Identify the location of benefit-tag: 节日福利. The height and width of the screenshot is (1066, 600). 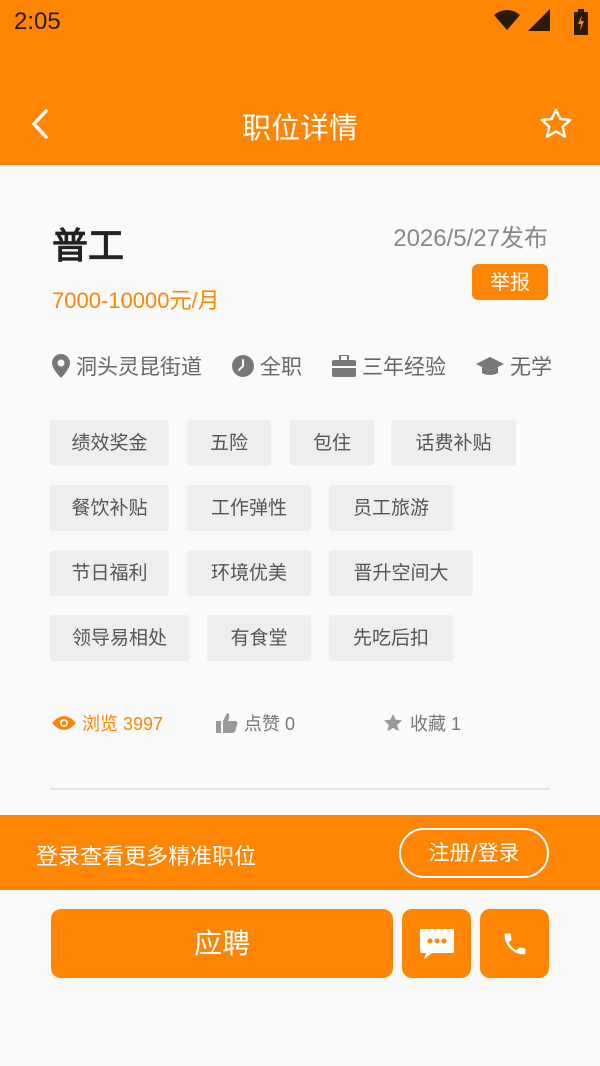
(109, 573).